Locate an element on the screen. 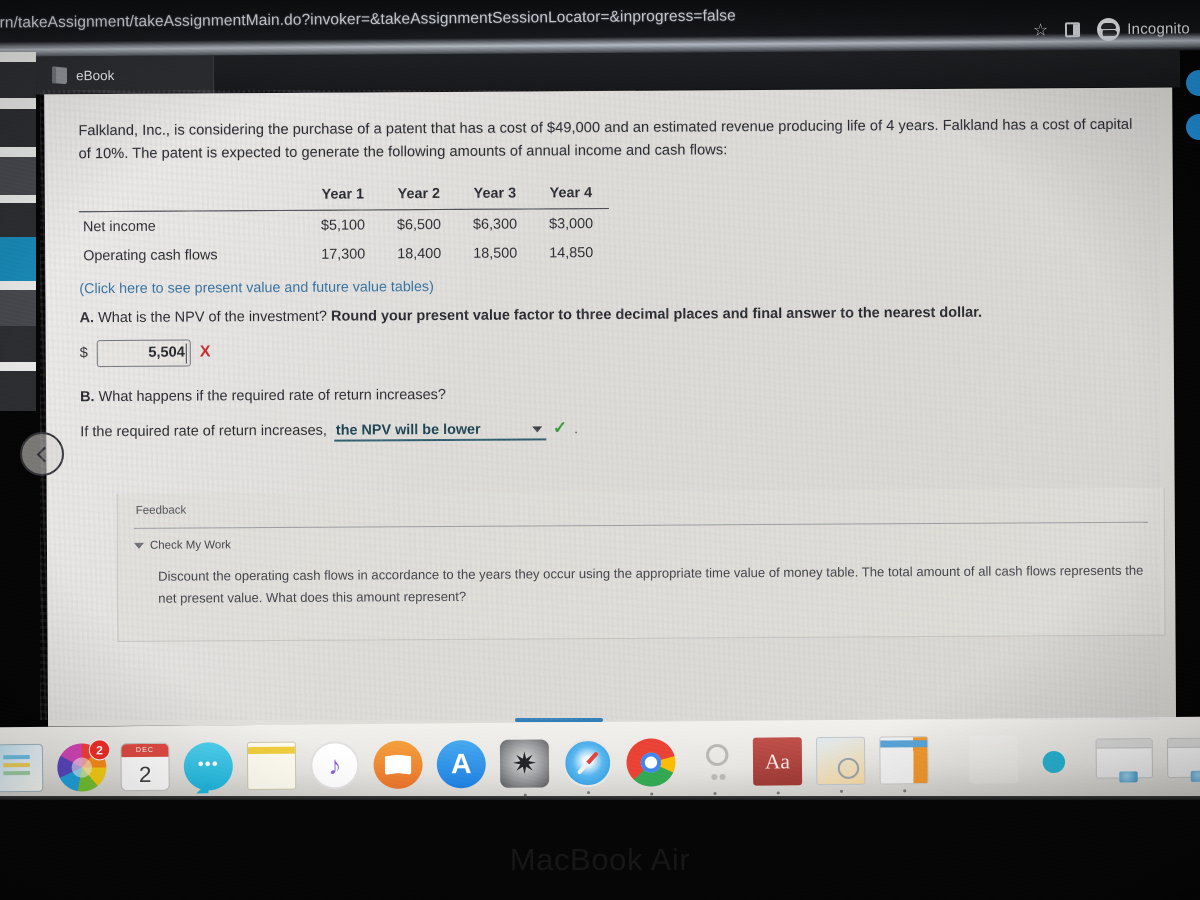  table-header-year-1: Year 1 is located at coordinates (343, 194).